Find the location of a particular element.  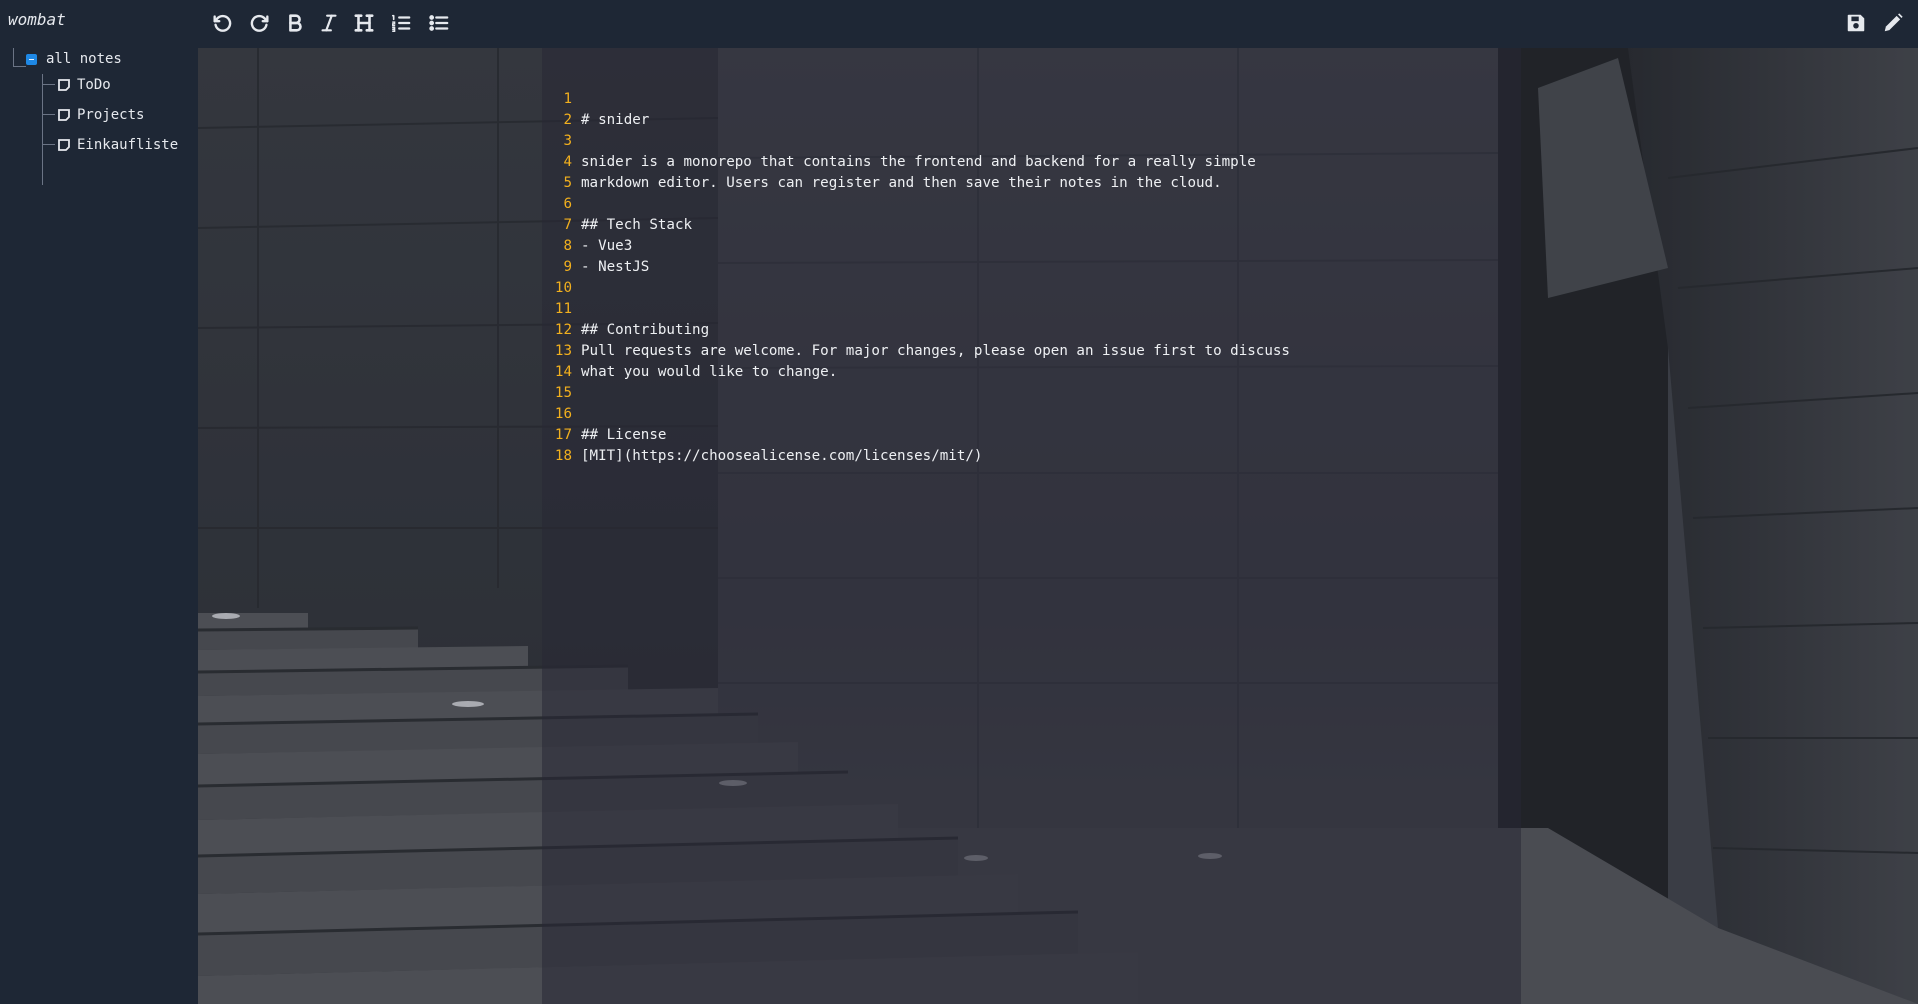

tree-root-all-notes: all notes is located at coordinates (74, 59).